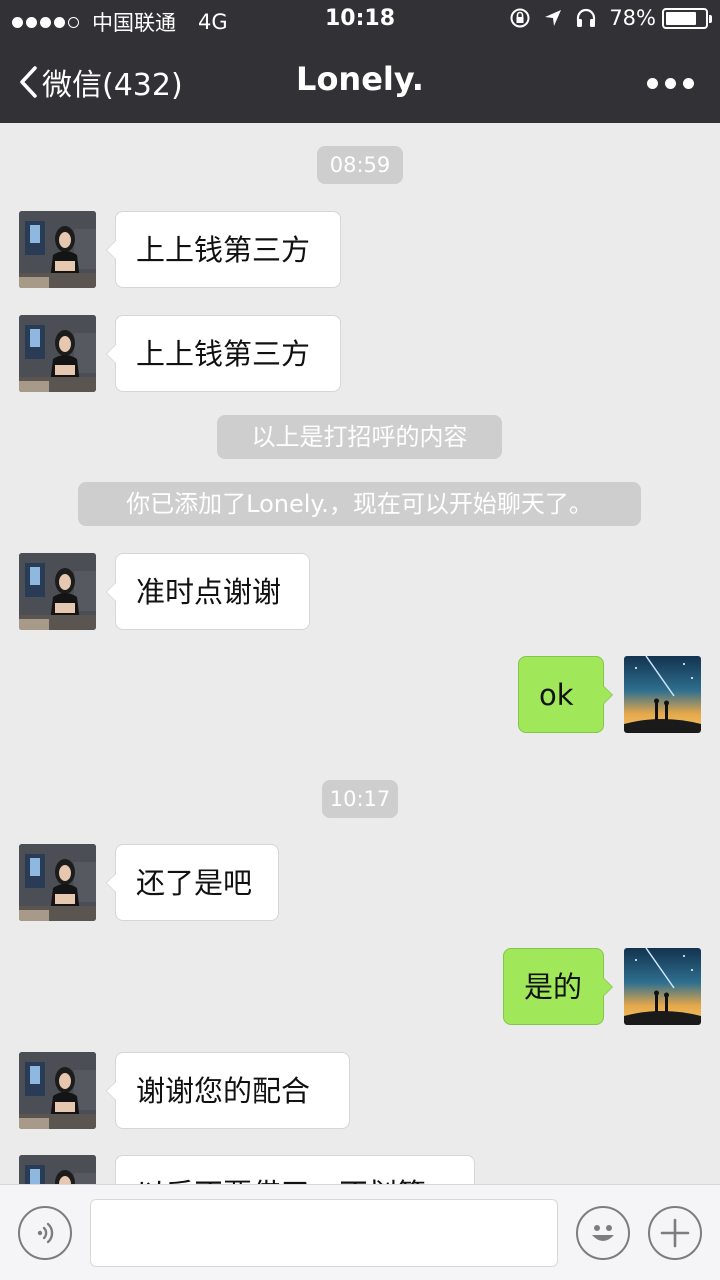  What do you see at coordinates (565, 694) in the screenshot?
I see `outgoing-message: ok` at bounding box center [565, 694].